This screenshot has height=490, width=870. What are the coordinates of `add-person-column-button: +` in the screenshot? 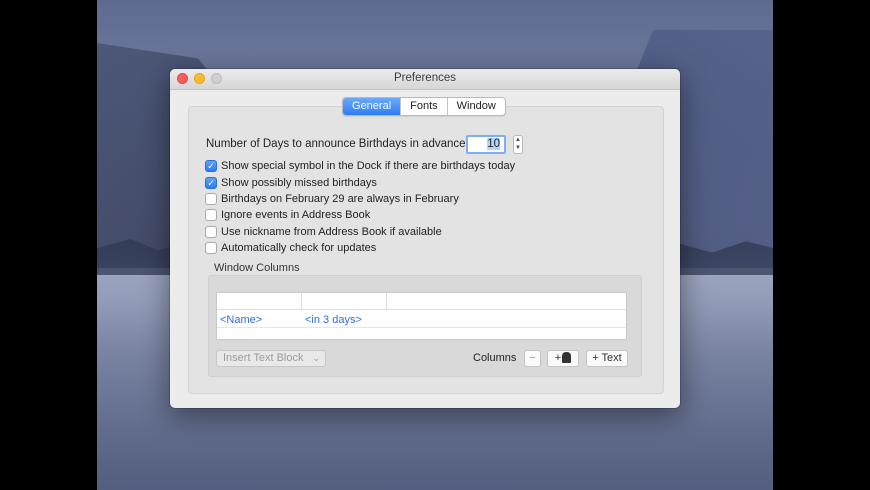 It's located at (563, 358).